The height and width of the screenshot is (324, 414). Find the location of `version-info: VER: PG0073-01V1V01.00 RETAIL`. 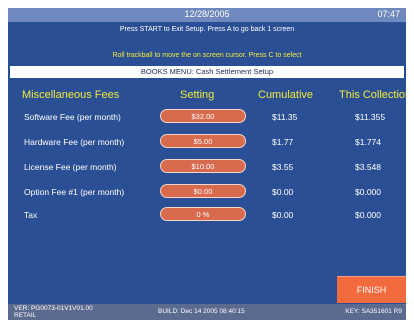

version-info: VER: PG0073-01V1V01.00 RETAIL is located at coordinates (53, 312).